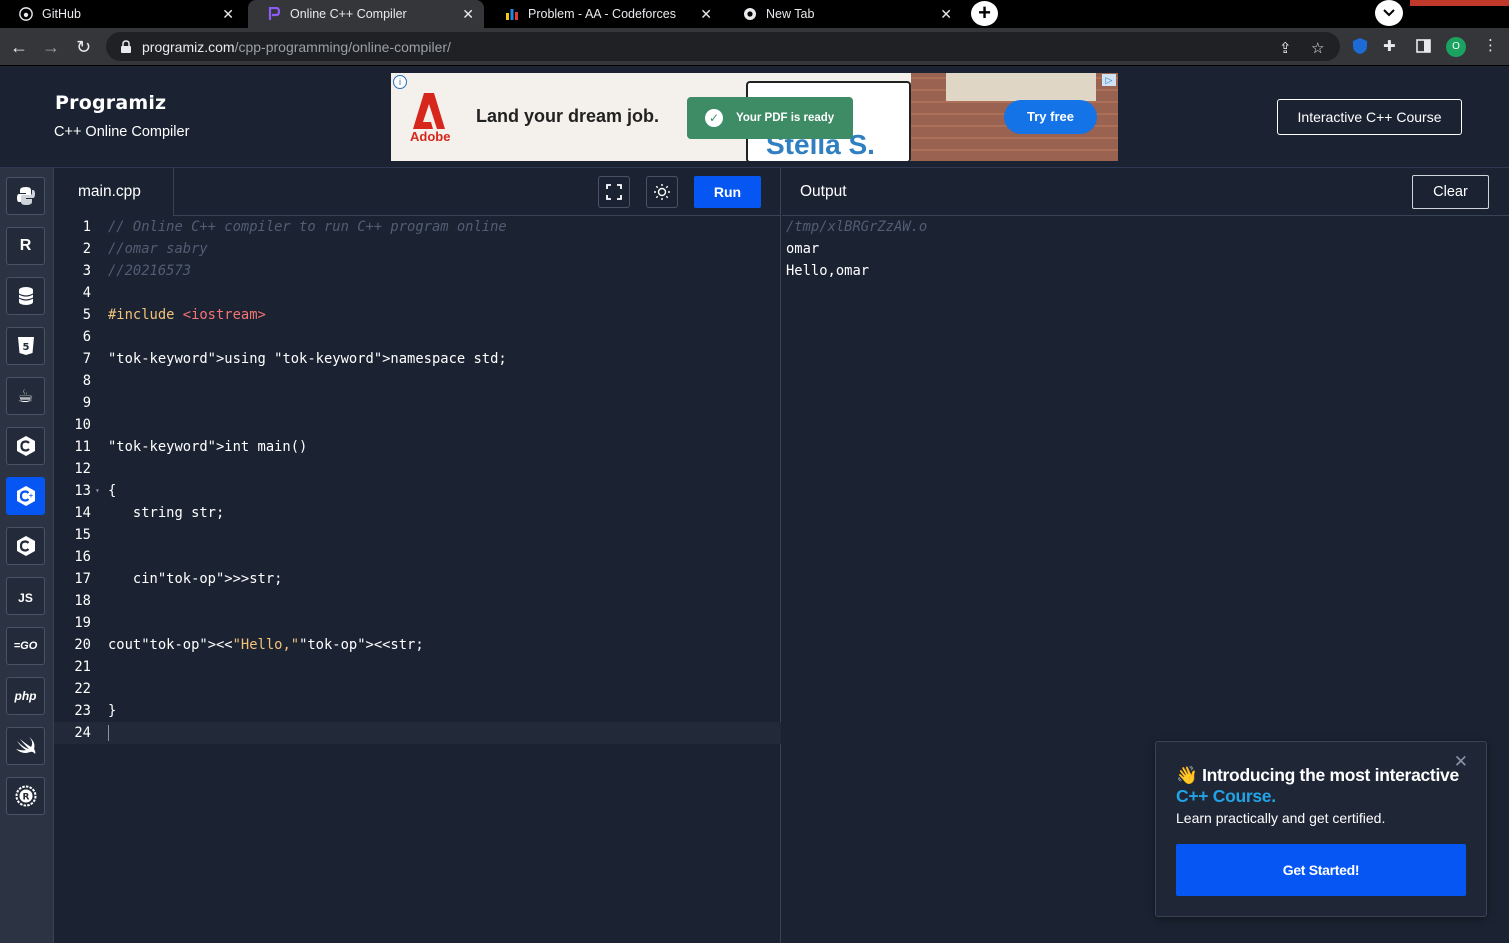 The height and width of the screenshot is (943, 1509). I want to click on new-tab-button: +, so click(984, 13).